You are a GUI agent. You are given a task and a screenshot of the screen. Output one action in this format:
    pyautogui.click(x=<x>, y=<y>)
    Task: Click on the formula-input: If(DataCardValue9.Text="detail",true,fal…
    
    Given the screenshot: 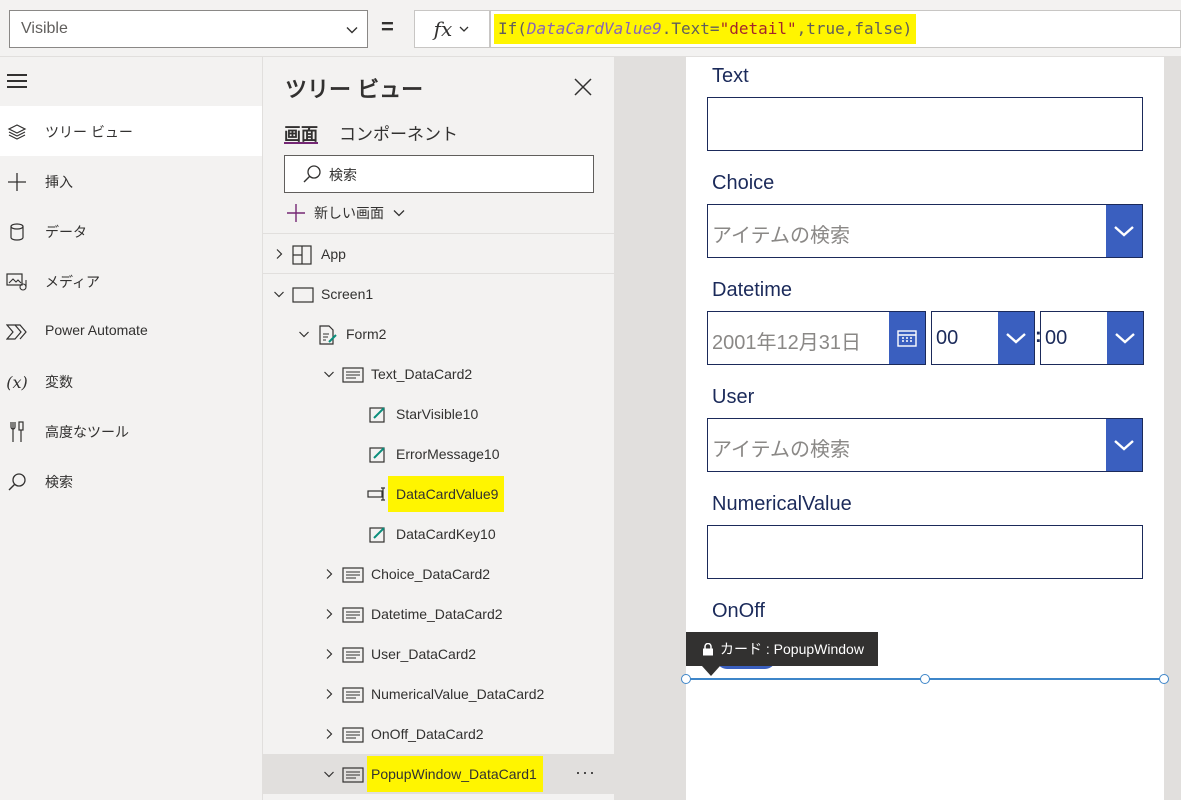 What is the action you would take?
    pyautogui.click(x=835, y=29)
    